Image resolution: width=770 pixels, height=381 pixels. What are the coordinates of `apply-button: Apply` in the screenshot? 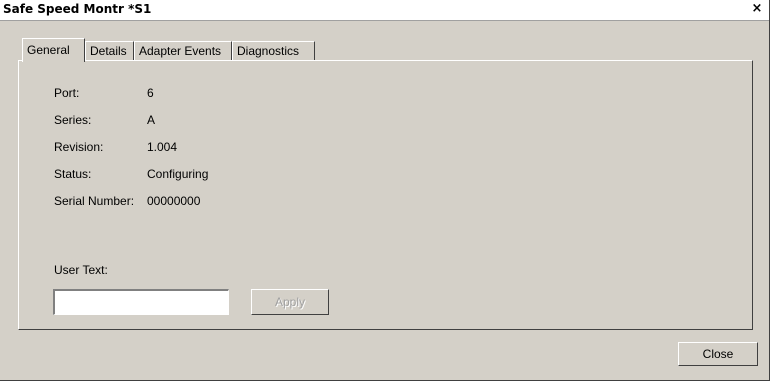 It's located at (290, 302).